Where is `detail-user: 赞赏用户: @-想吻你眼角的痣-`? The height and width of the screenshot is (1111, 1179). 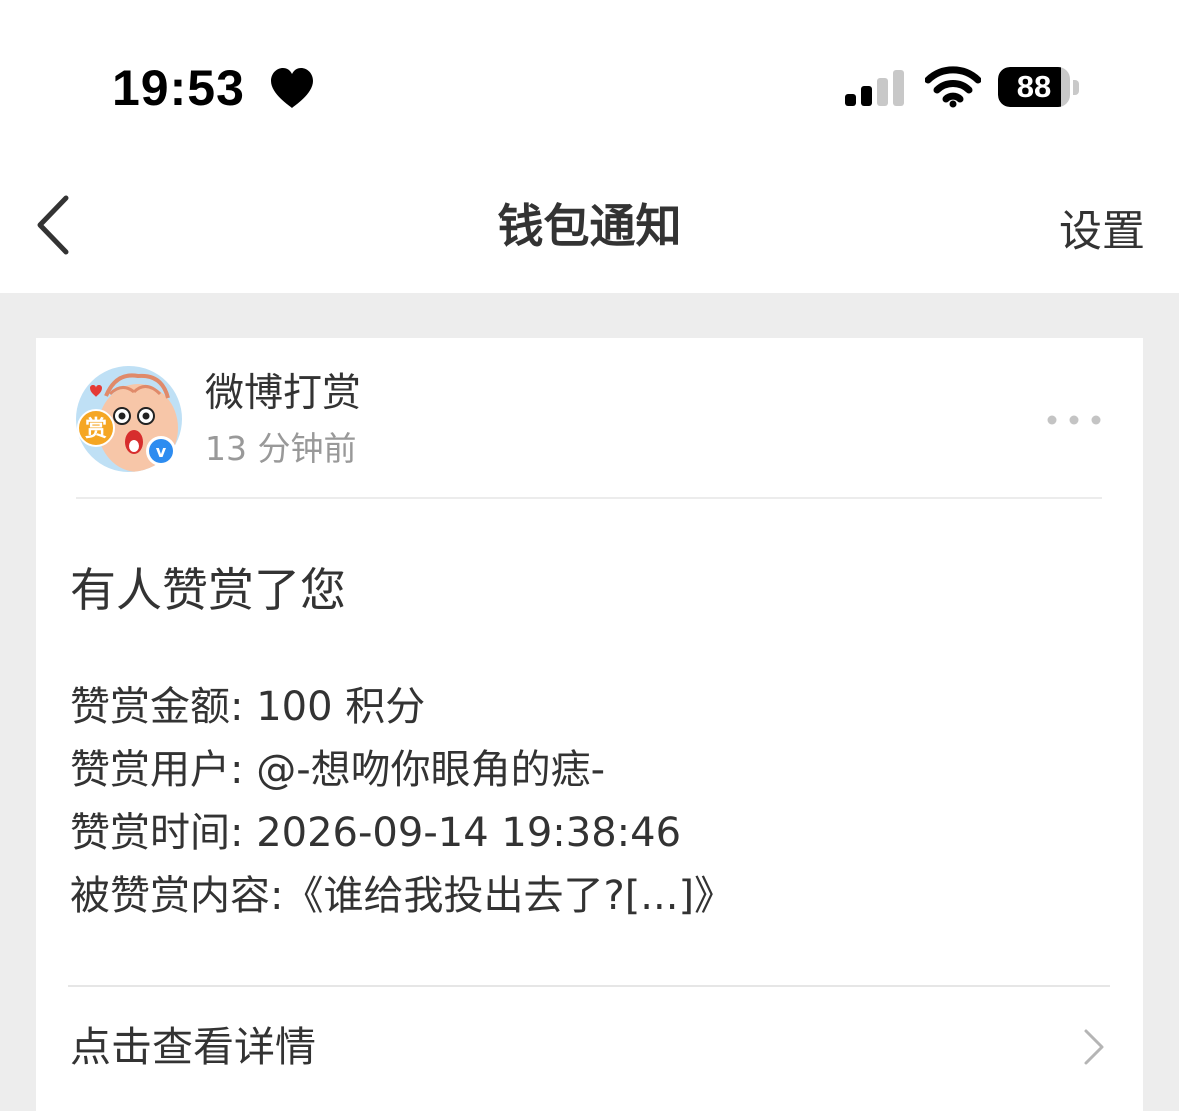
detail-user: 赞赏用户: @-想吻你眼角的痣- is located at coordinates (338, 770).